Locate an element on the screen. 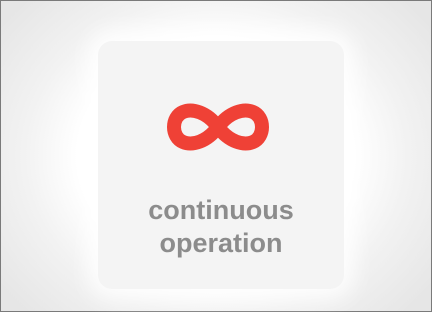 This screenshot has width=432, height=312. feature-label-line1: continuous is located at coordinates (221, 210).